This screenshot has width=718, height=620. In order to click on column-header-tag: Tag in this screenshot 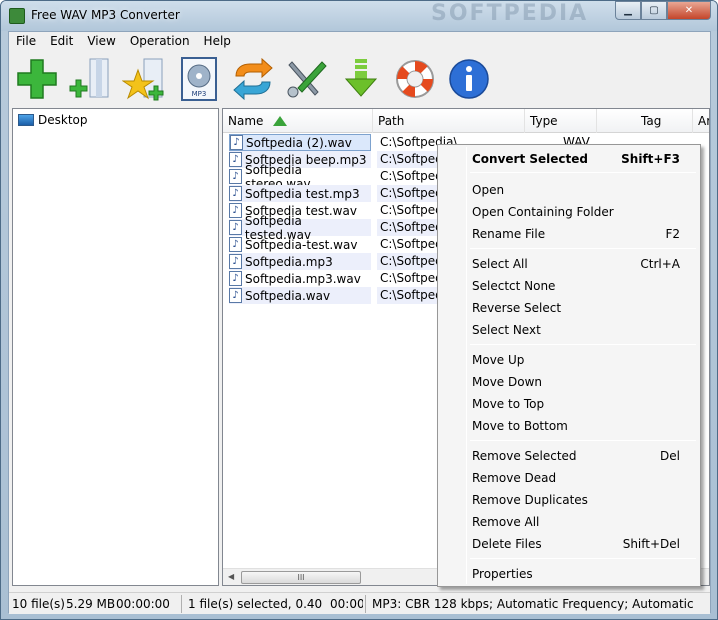, I will do `click(645, 121)`.